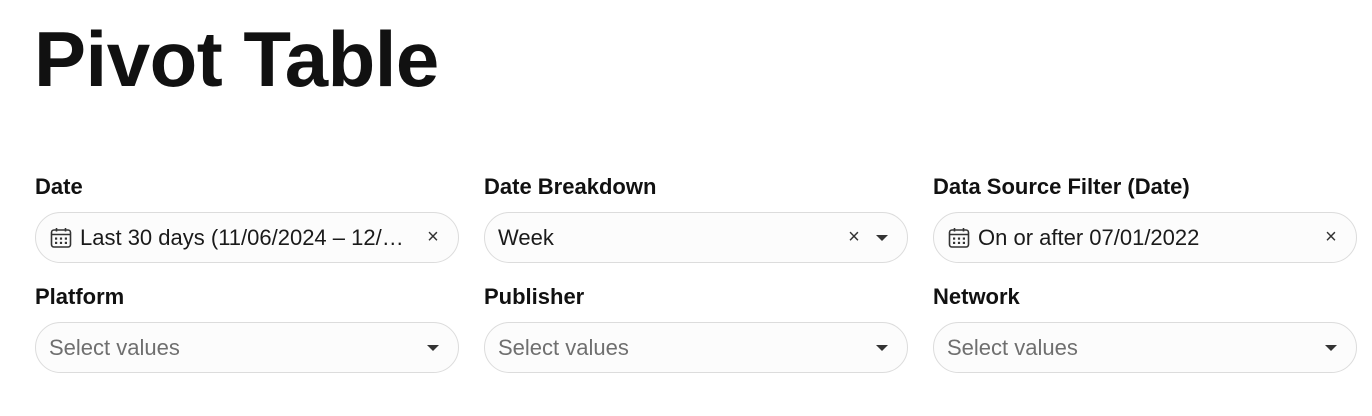 The image size is (1372, 416). What do you see at coordinates (1145, 347) in the screenshot?
I see `network-select: Select values` at bounding box center [1145, 347].